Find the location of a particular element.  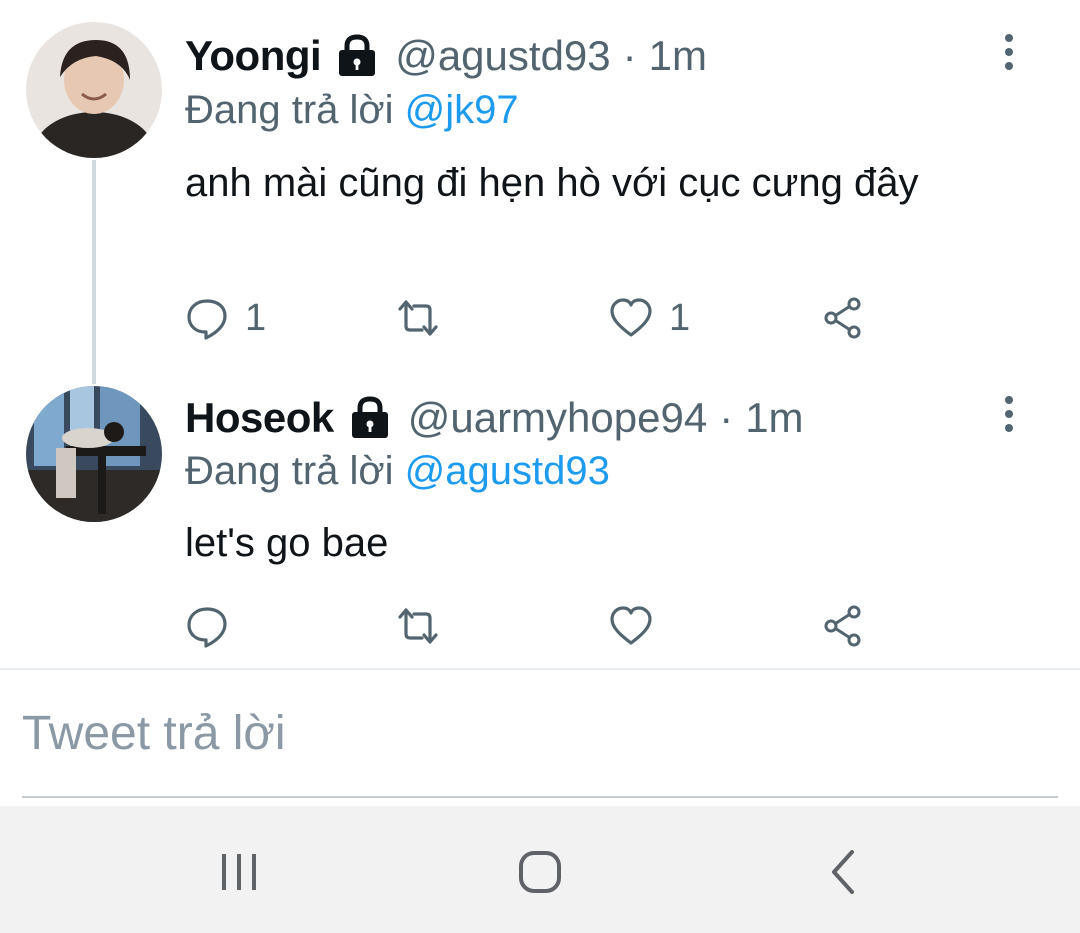

reply-composer is located at coordinates (540, 738).